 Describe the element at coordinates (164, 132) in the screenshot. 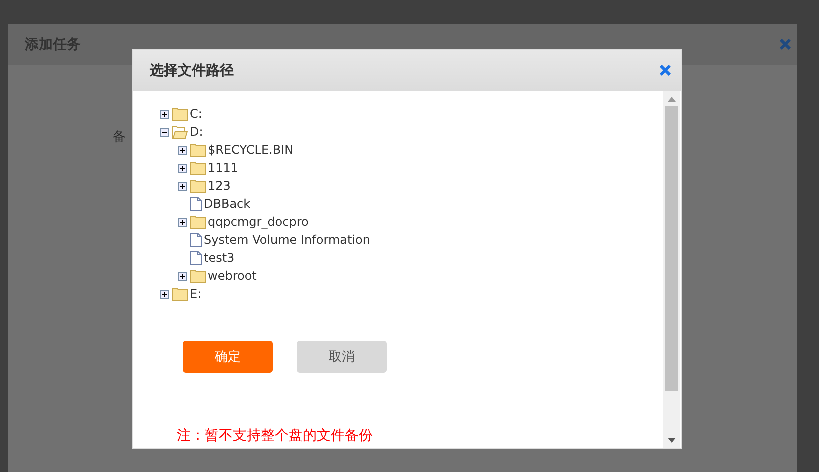

I see `collapse-icon` at that location.